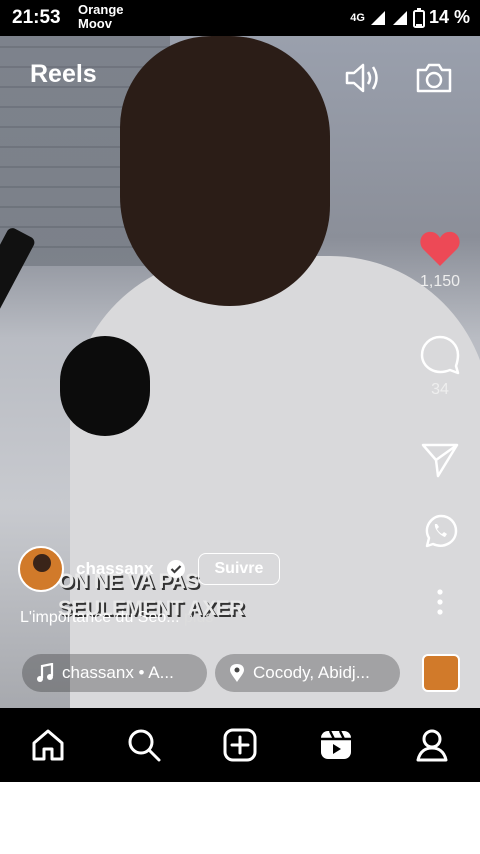 This screenshot has height=854, width=480. I want to click on network-type: 4G, so click(357, 17).